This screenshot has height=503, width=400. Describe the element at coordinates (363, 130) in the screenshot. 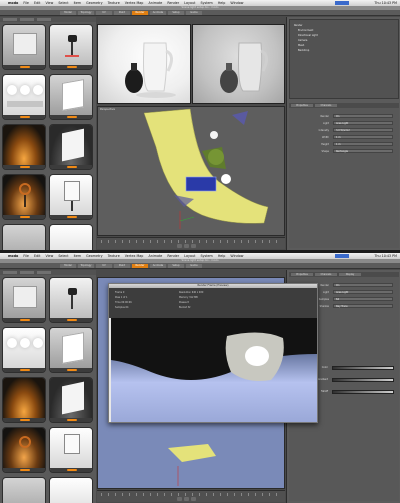

I see `prop-value: 3.0 W/srm2` at that location.